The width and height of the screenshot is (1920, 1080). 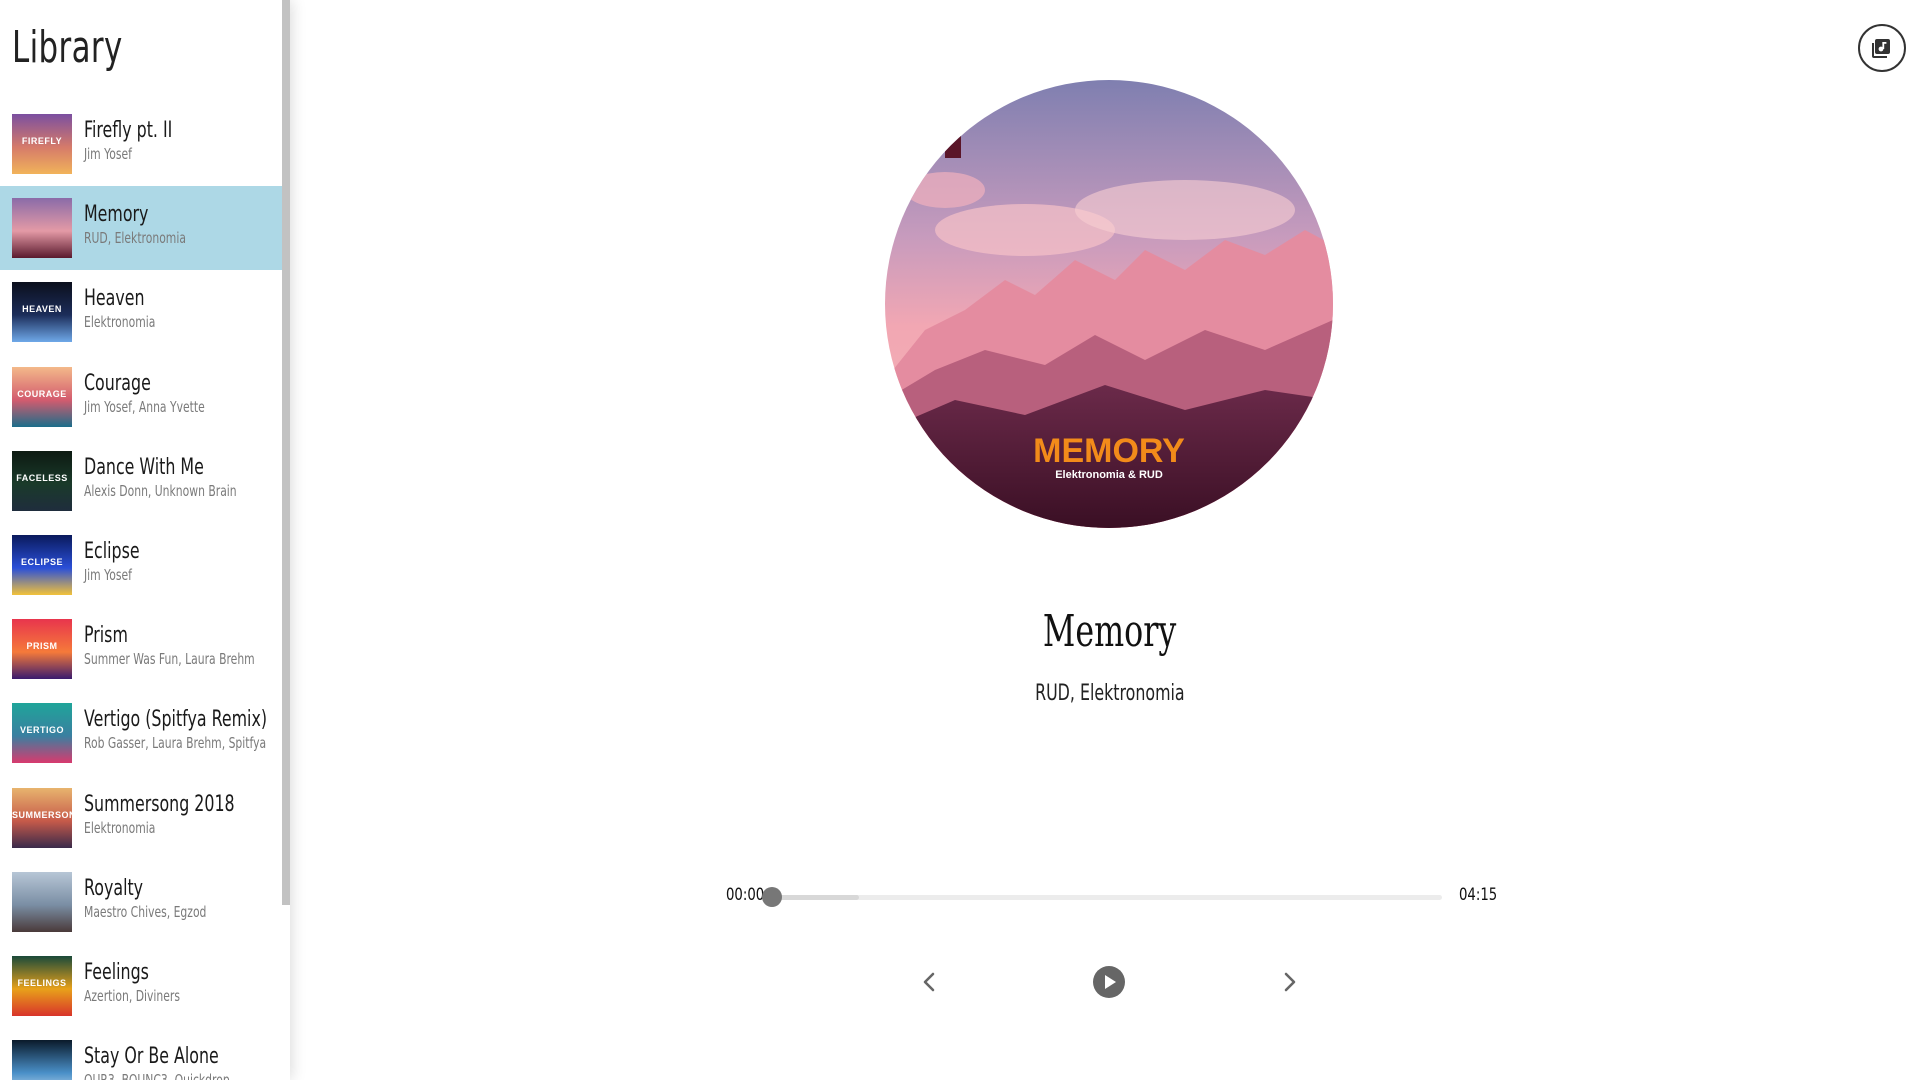 I want to click on song-artist: Alexis Donn, Unknown Brain, so click(x=160, y=490).